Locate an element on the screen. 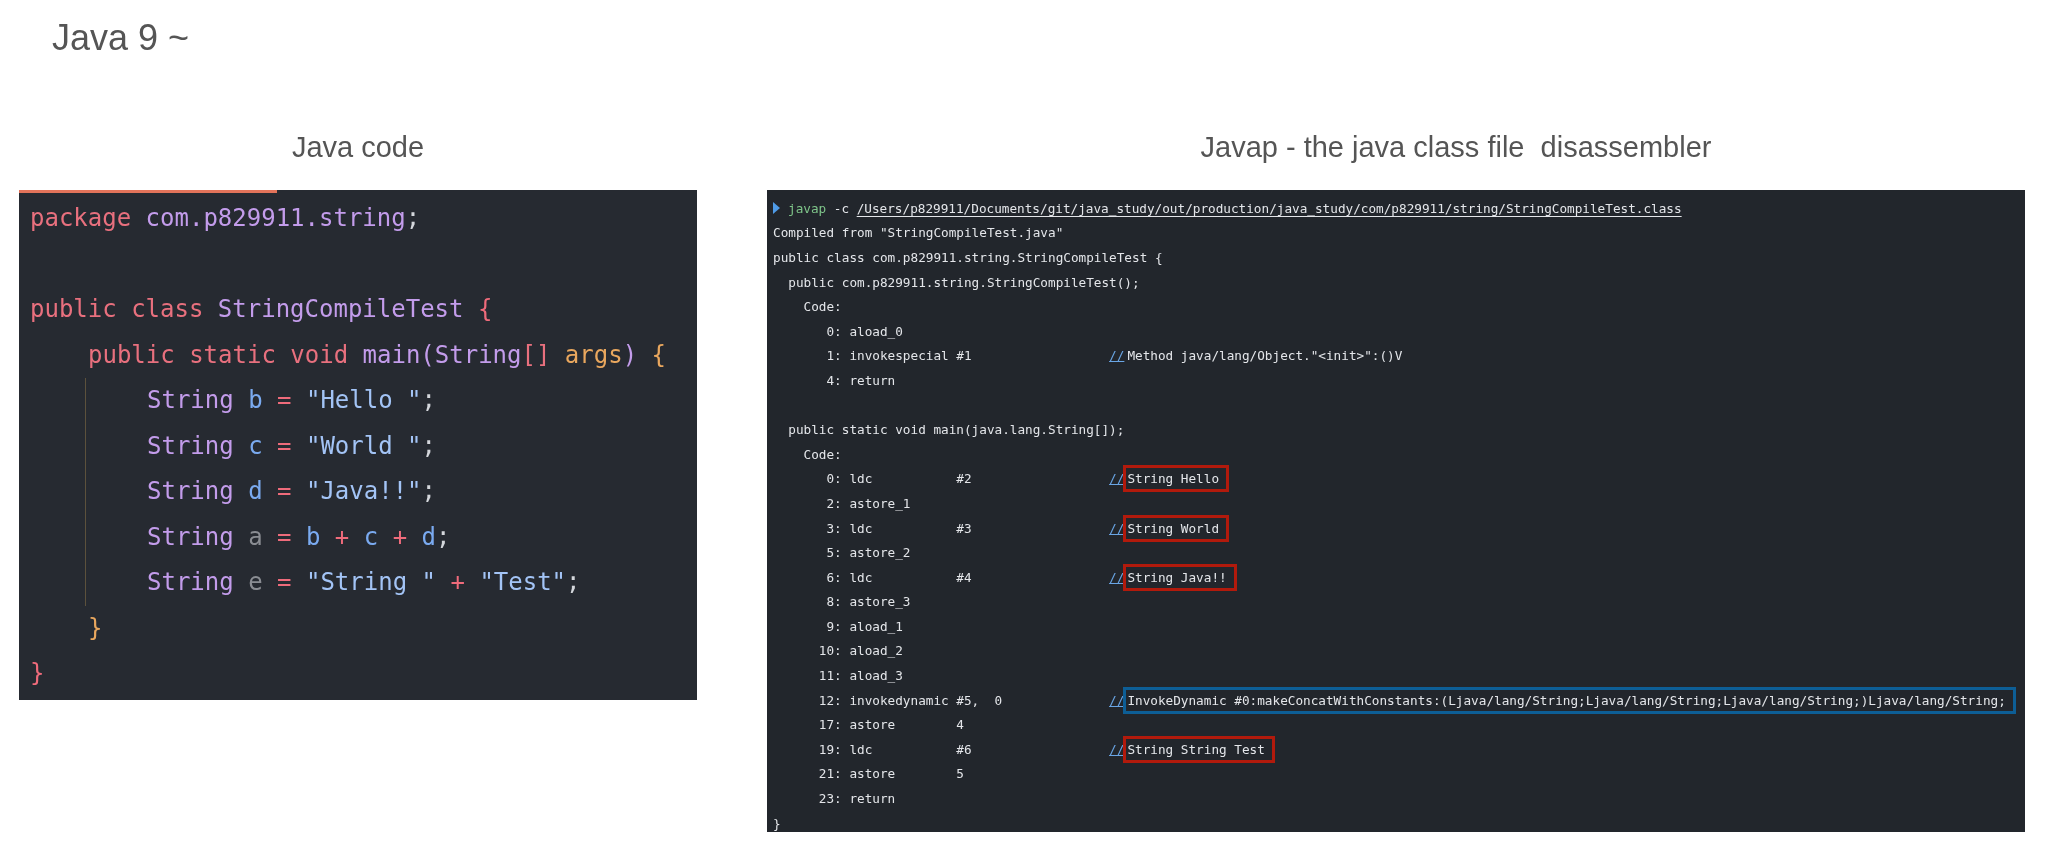 This screenshot has width=2048, height=863. command-name: javap is located at coordinates (807, 208).